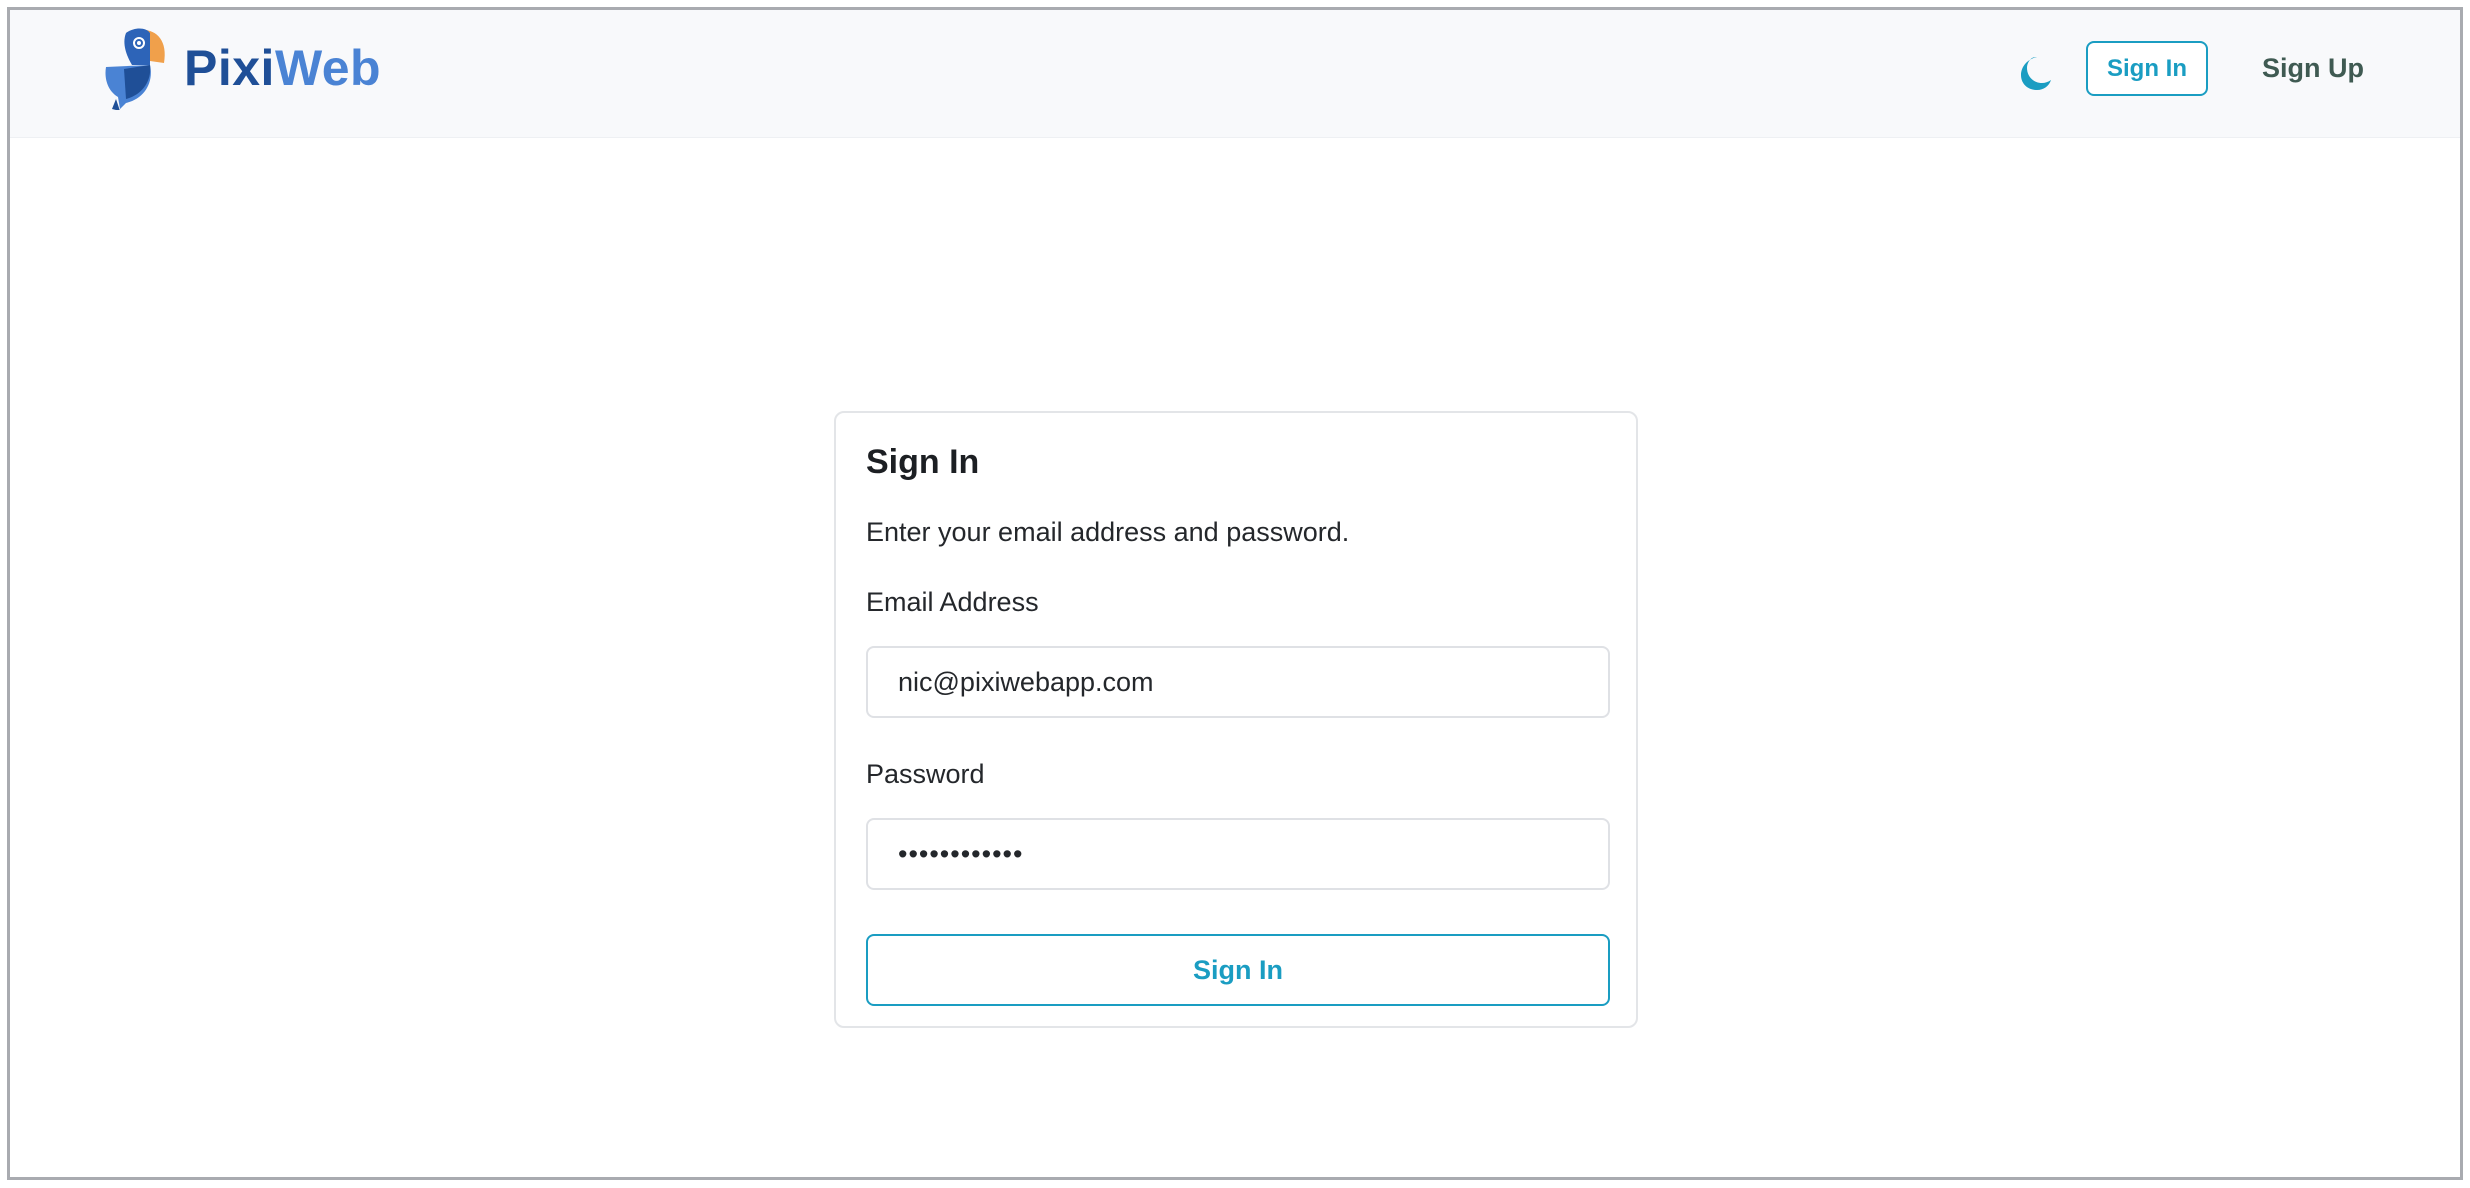 This screenshot has height=1188, width=2470. I want to click on header-signup-link: Sign Up, so click(2313, 68).